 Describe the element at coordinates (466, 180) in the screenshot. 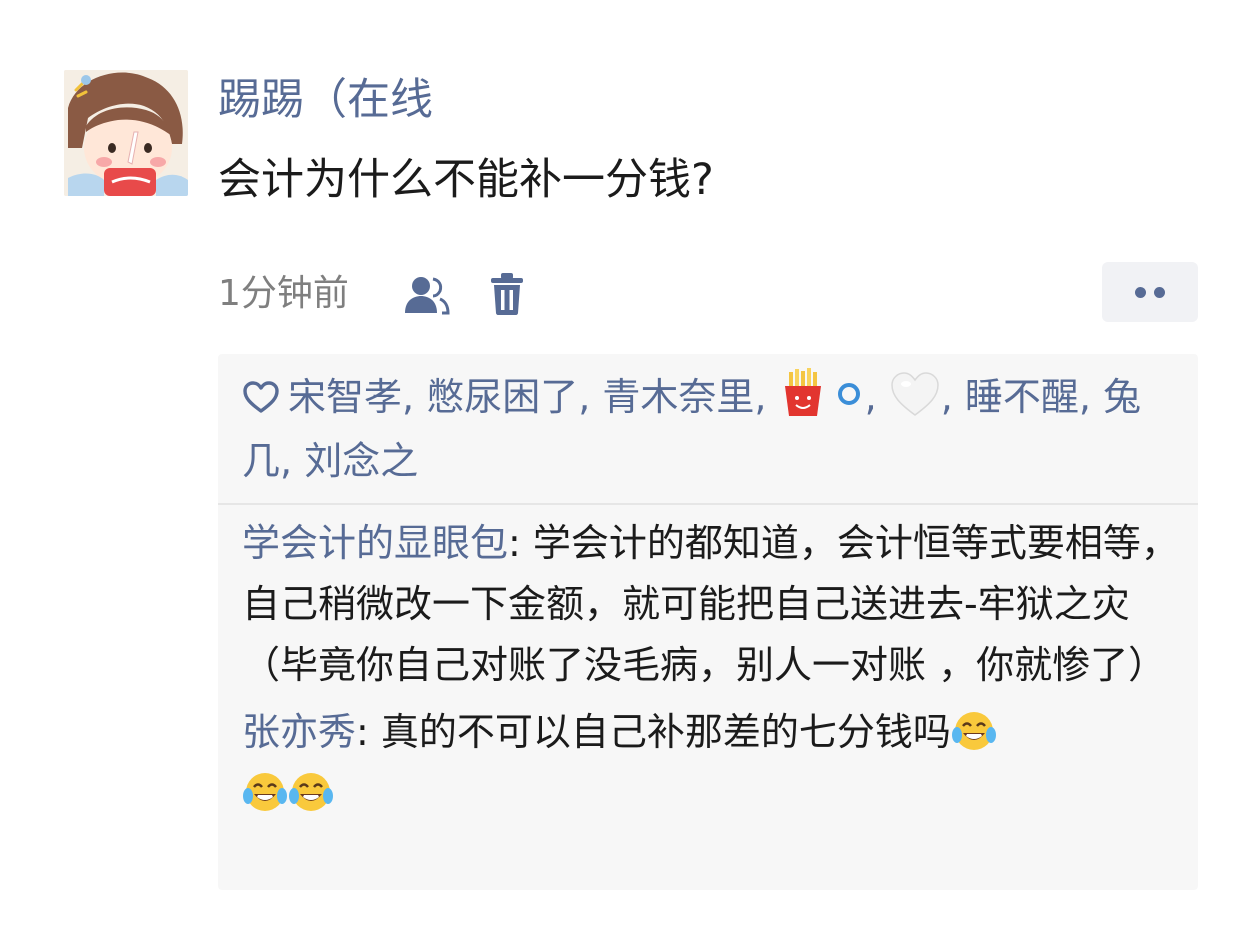

I see `post-text: 会计为什么不能补一分钱?` at that location.